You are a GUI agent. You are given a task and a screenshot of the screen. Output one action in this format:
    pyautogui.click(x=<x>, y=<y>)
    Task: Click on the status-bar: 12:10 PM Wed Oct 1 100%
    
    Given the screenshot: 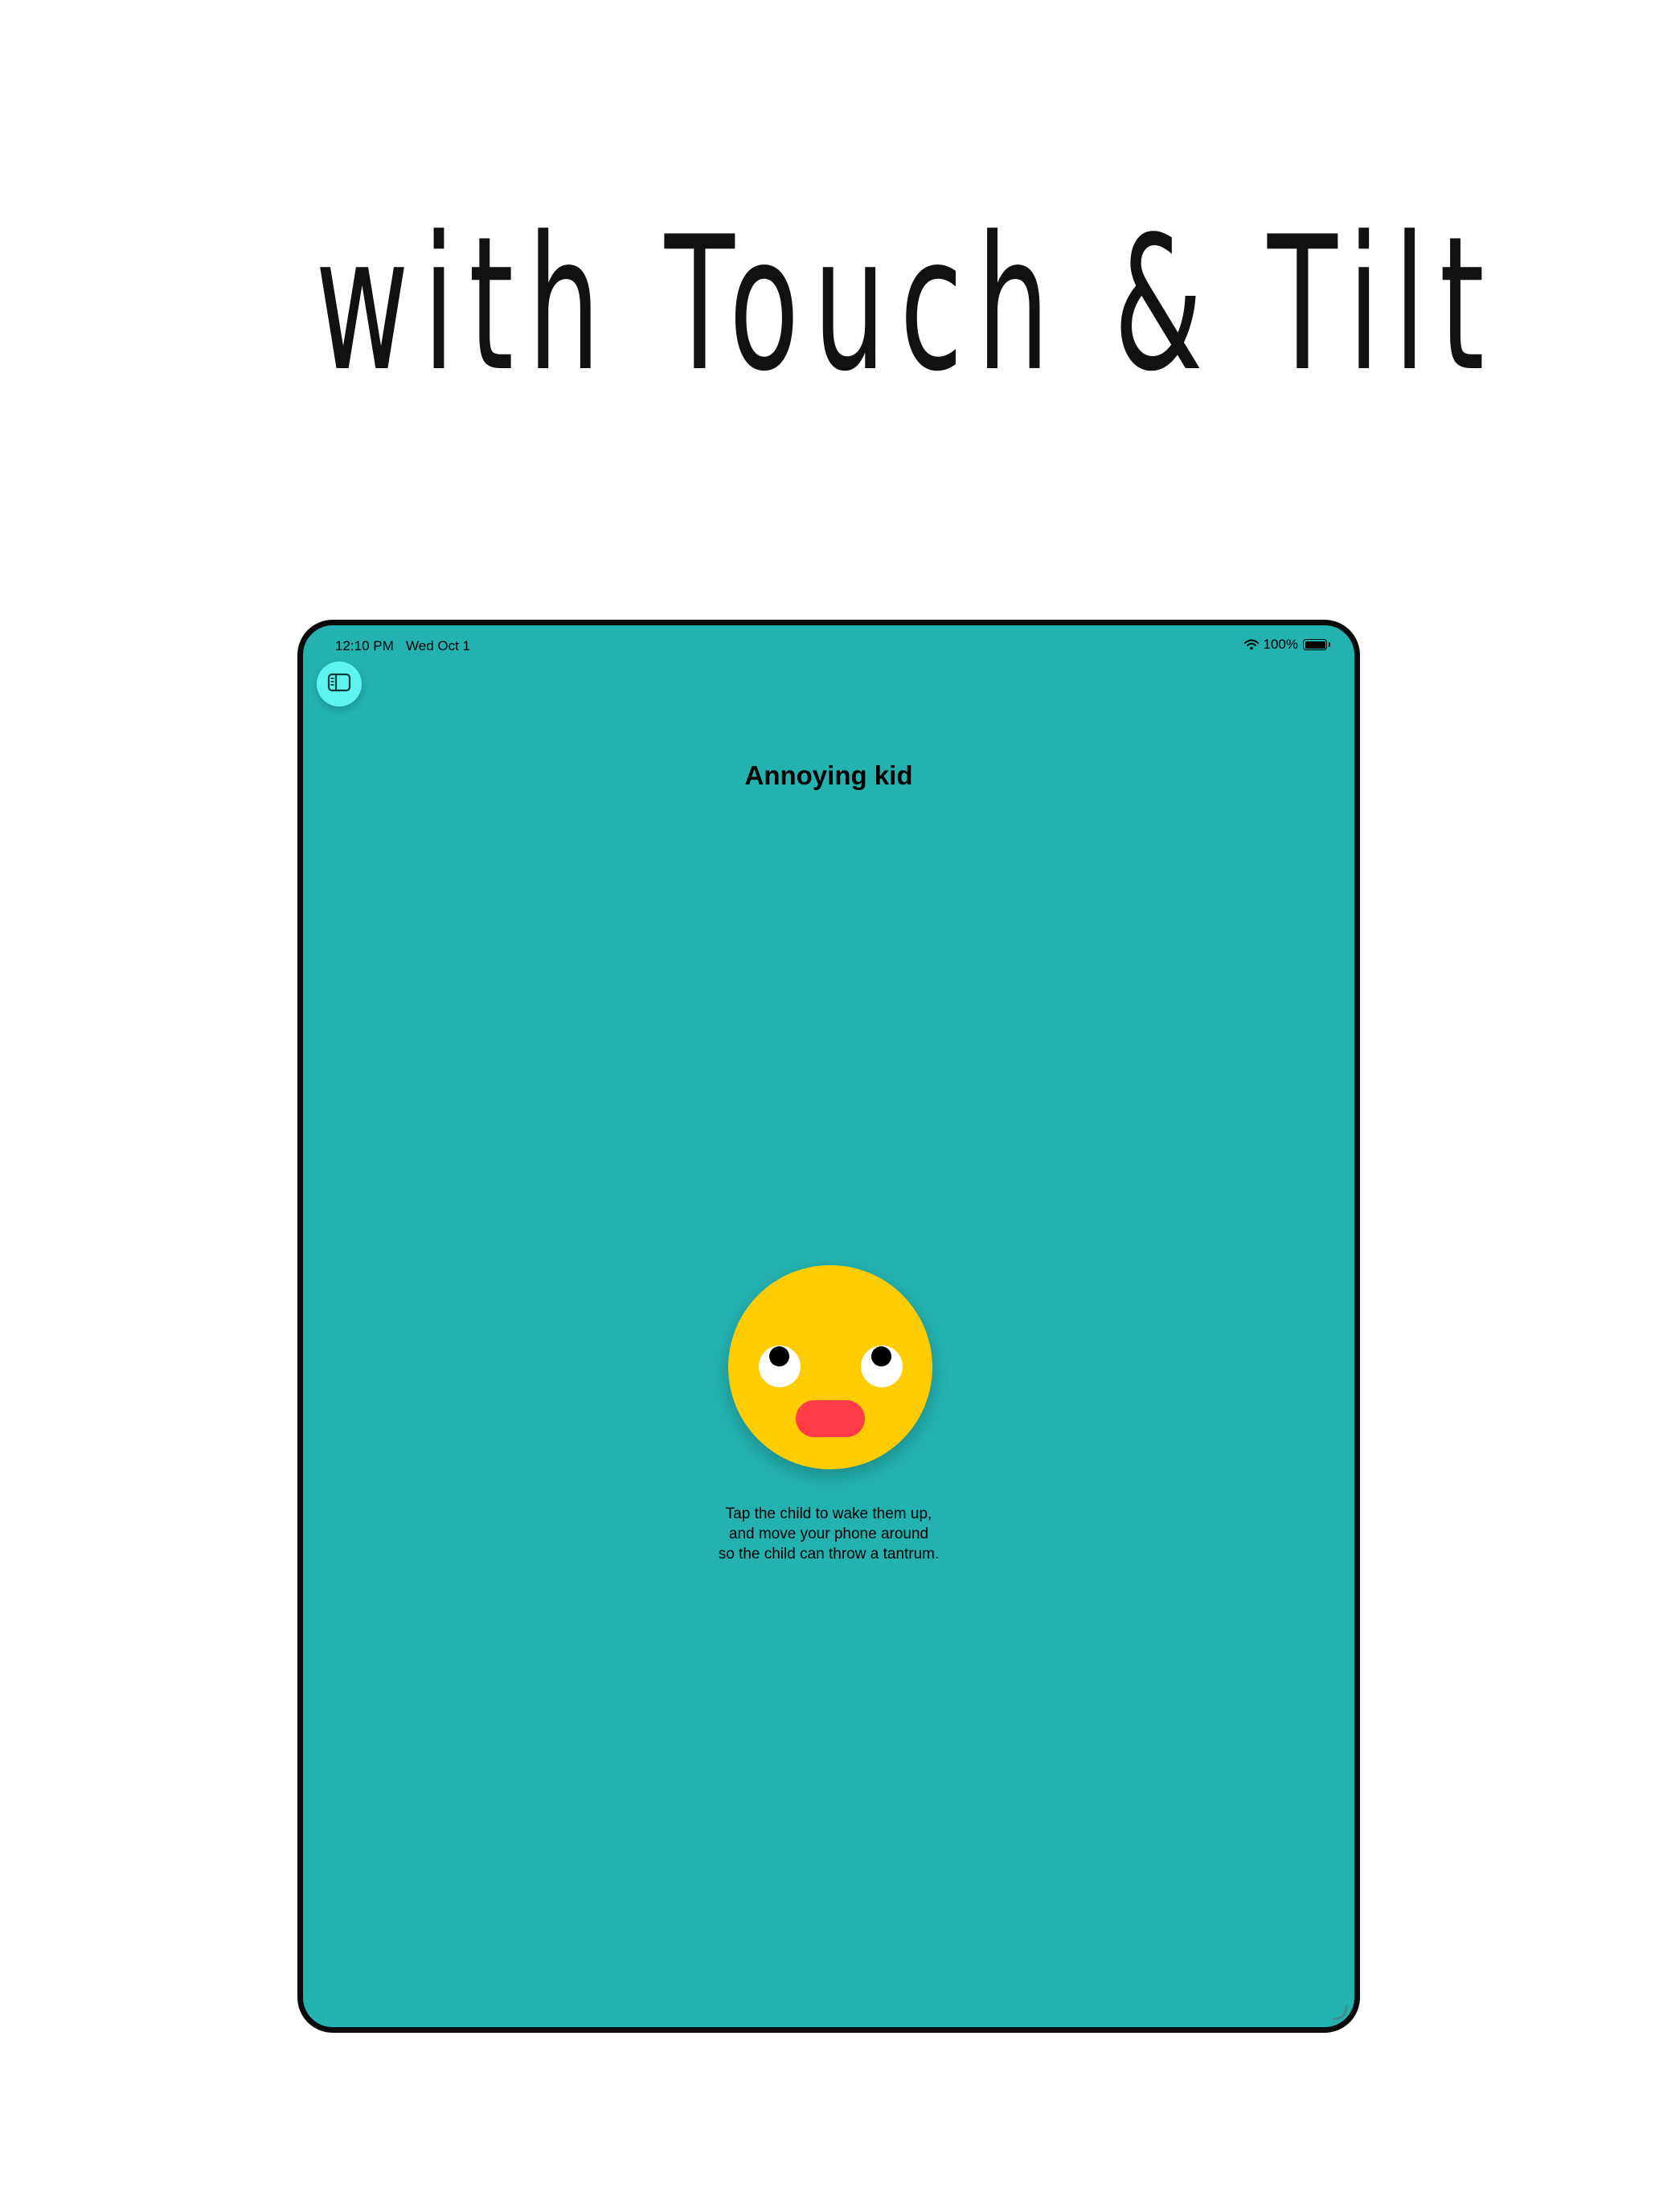 What is the action you would take?
    pyautogui.click(x=828, y=643)
    